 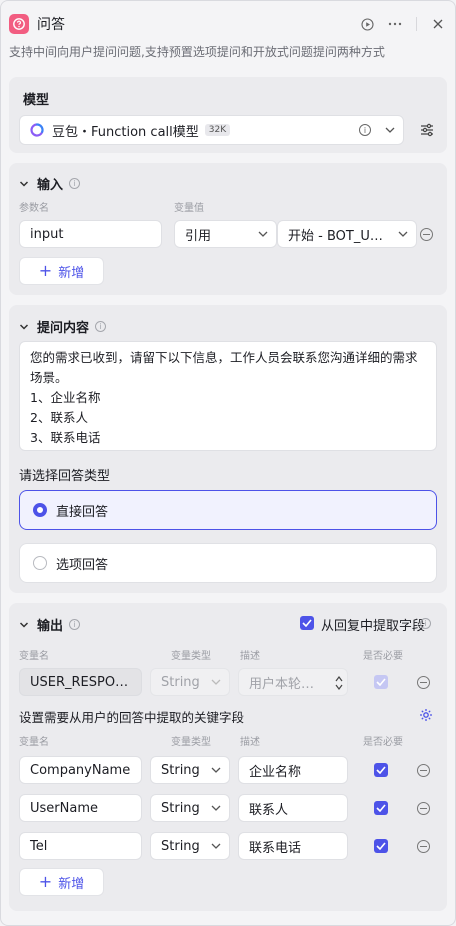 I want to click on answer-option-choices: 选项回答, so click(x=228, y=563).